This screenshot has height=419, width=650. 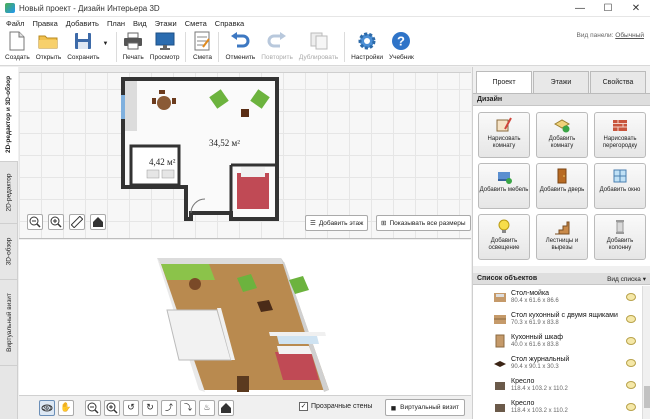 I want to click on printer-icon, so click(x=133, y=41).